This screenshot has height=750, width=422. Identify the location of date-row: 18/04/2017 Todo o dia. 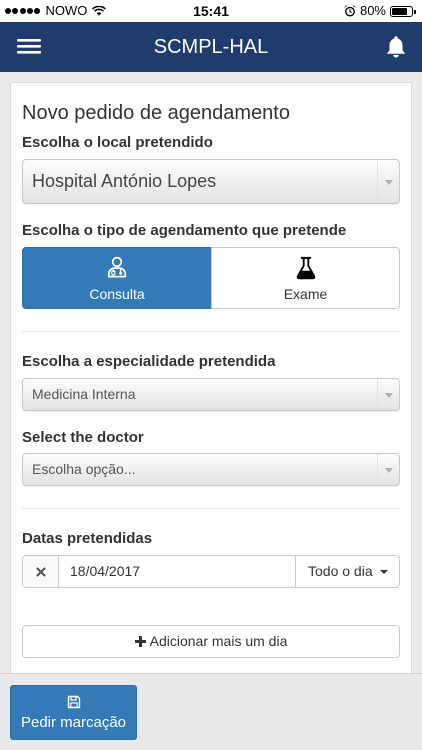
(211, 571).